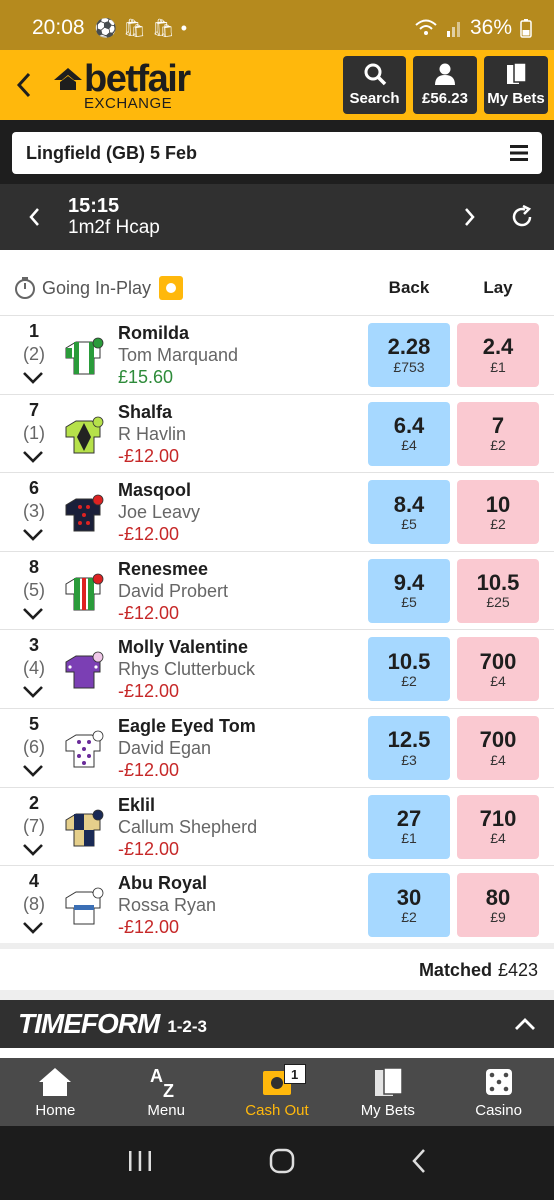 The height and width of the screenshot is (1200, 554). What do you see at coordinates (277, 153) in the screenshot?
I see `event-selector: Lingfield (GB) 5 Feb` at bounding box center [277, 153].